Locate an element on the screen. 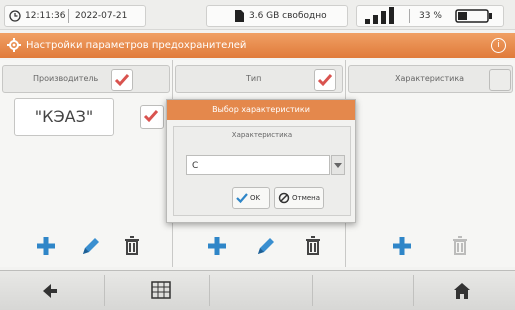 This screenshot has height=310, width=515. datetime-display: 12:11:36 2022-07-21 is located at coordinates (75, 16).